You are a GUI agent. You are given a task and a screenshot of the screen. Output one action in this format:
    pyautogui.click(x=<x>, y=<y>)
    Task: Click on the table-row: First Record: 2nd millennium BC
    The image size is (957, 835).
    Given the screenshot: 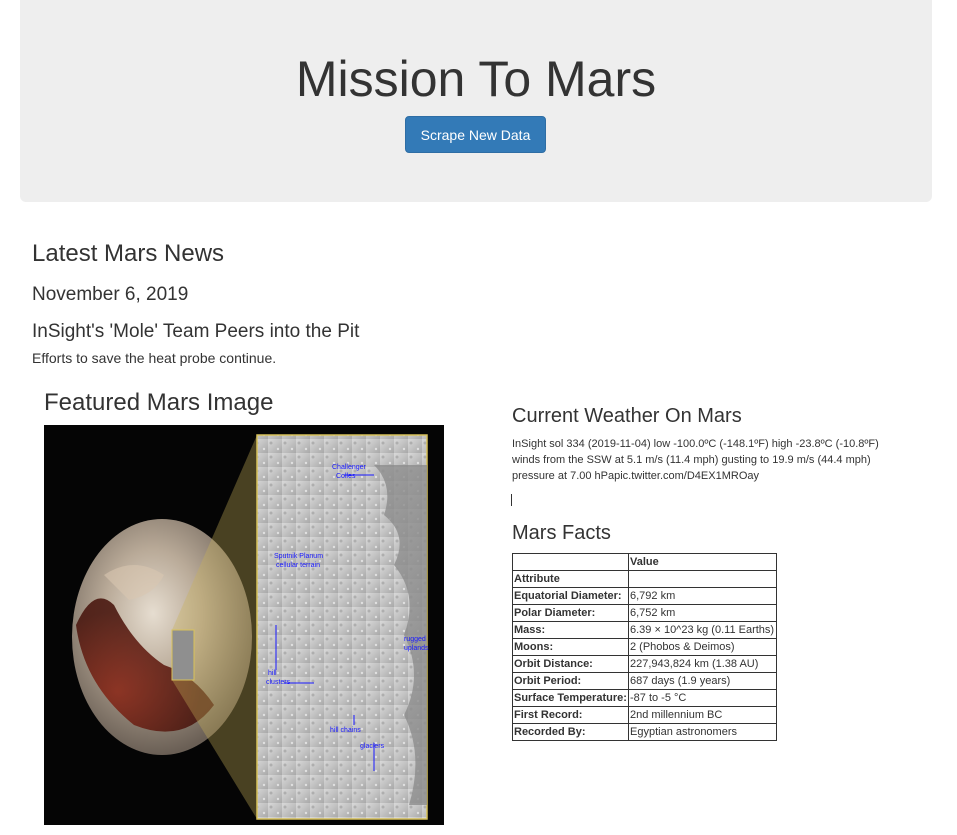 What is the action you would take?
    pyautogui.click(x=644, y=715)
    